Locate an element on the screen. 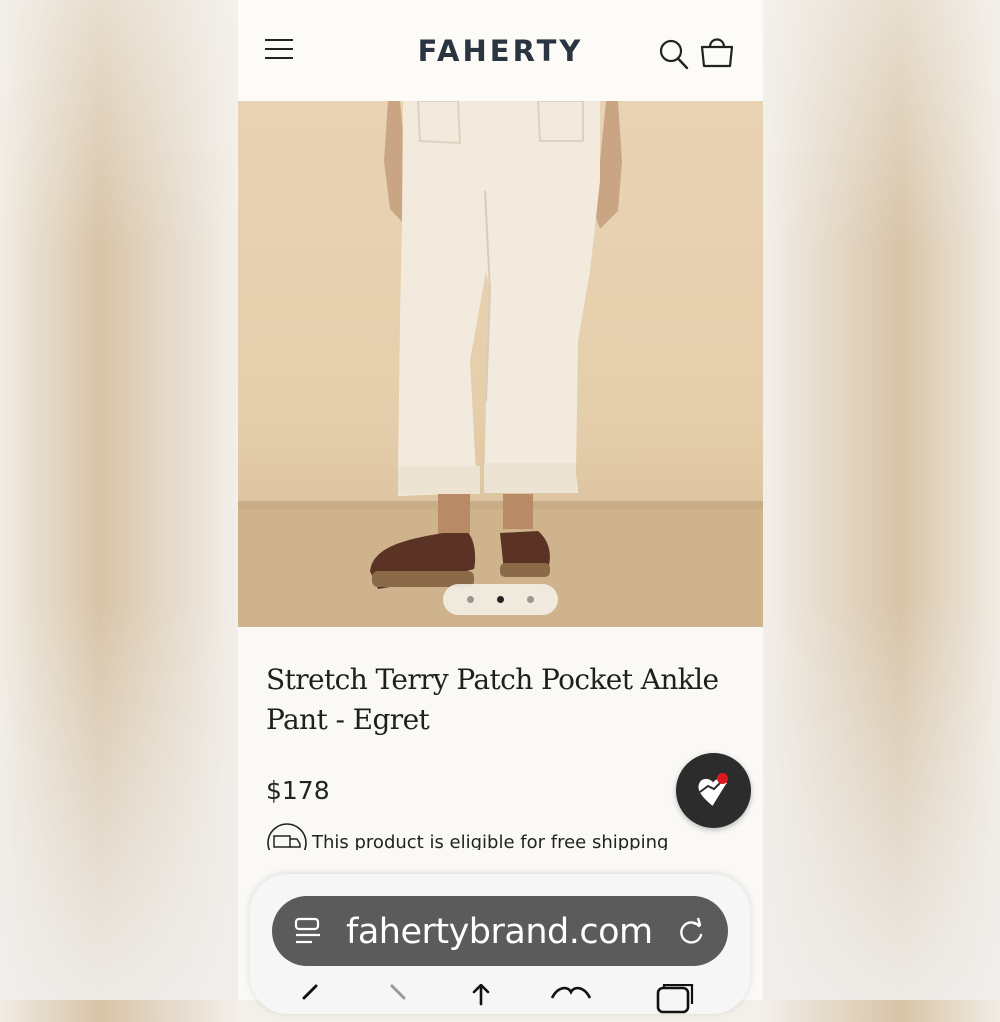  carousel-indicator is located at coordinates (500, 599).